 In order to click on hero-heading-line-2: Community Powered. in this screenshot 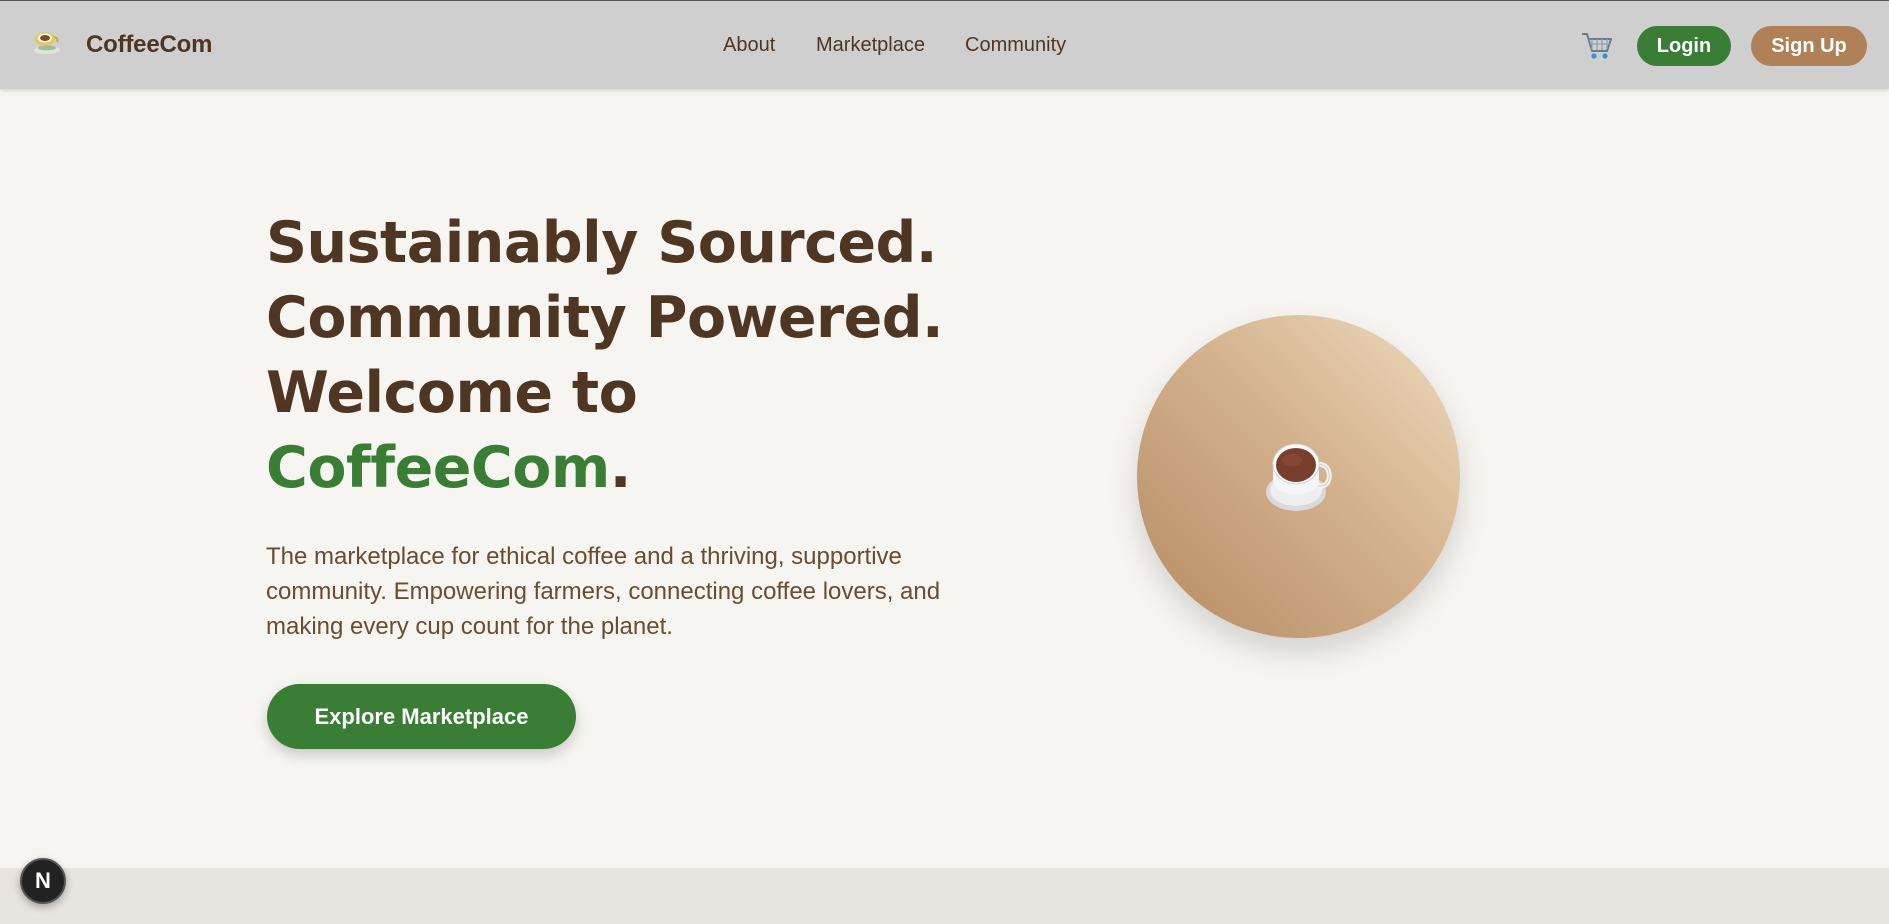, I will do `click(605, 318)`.